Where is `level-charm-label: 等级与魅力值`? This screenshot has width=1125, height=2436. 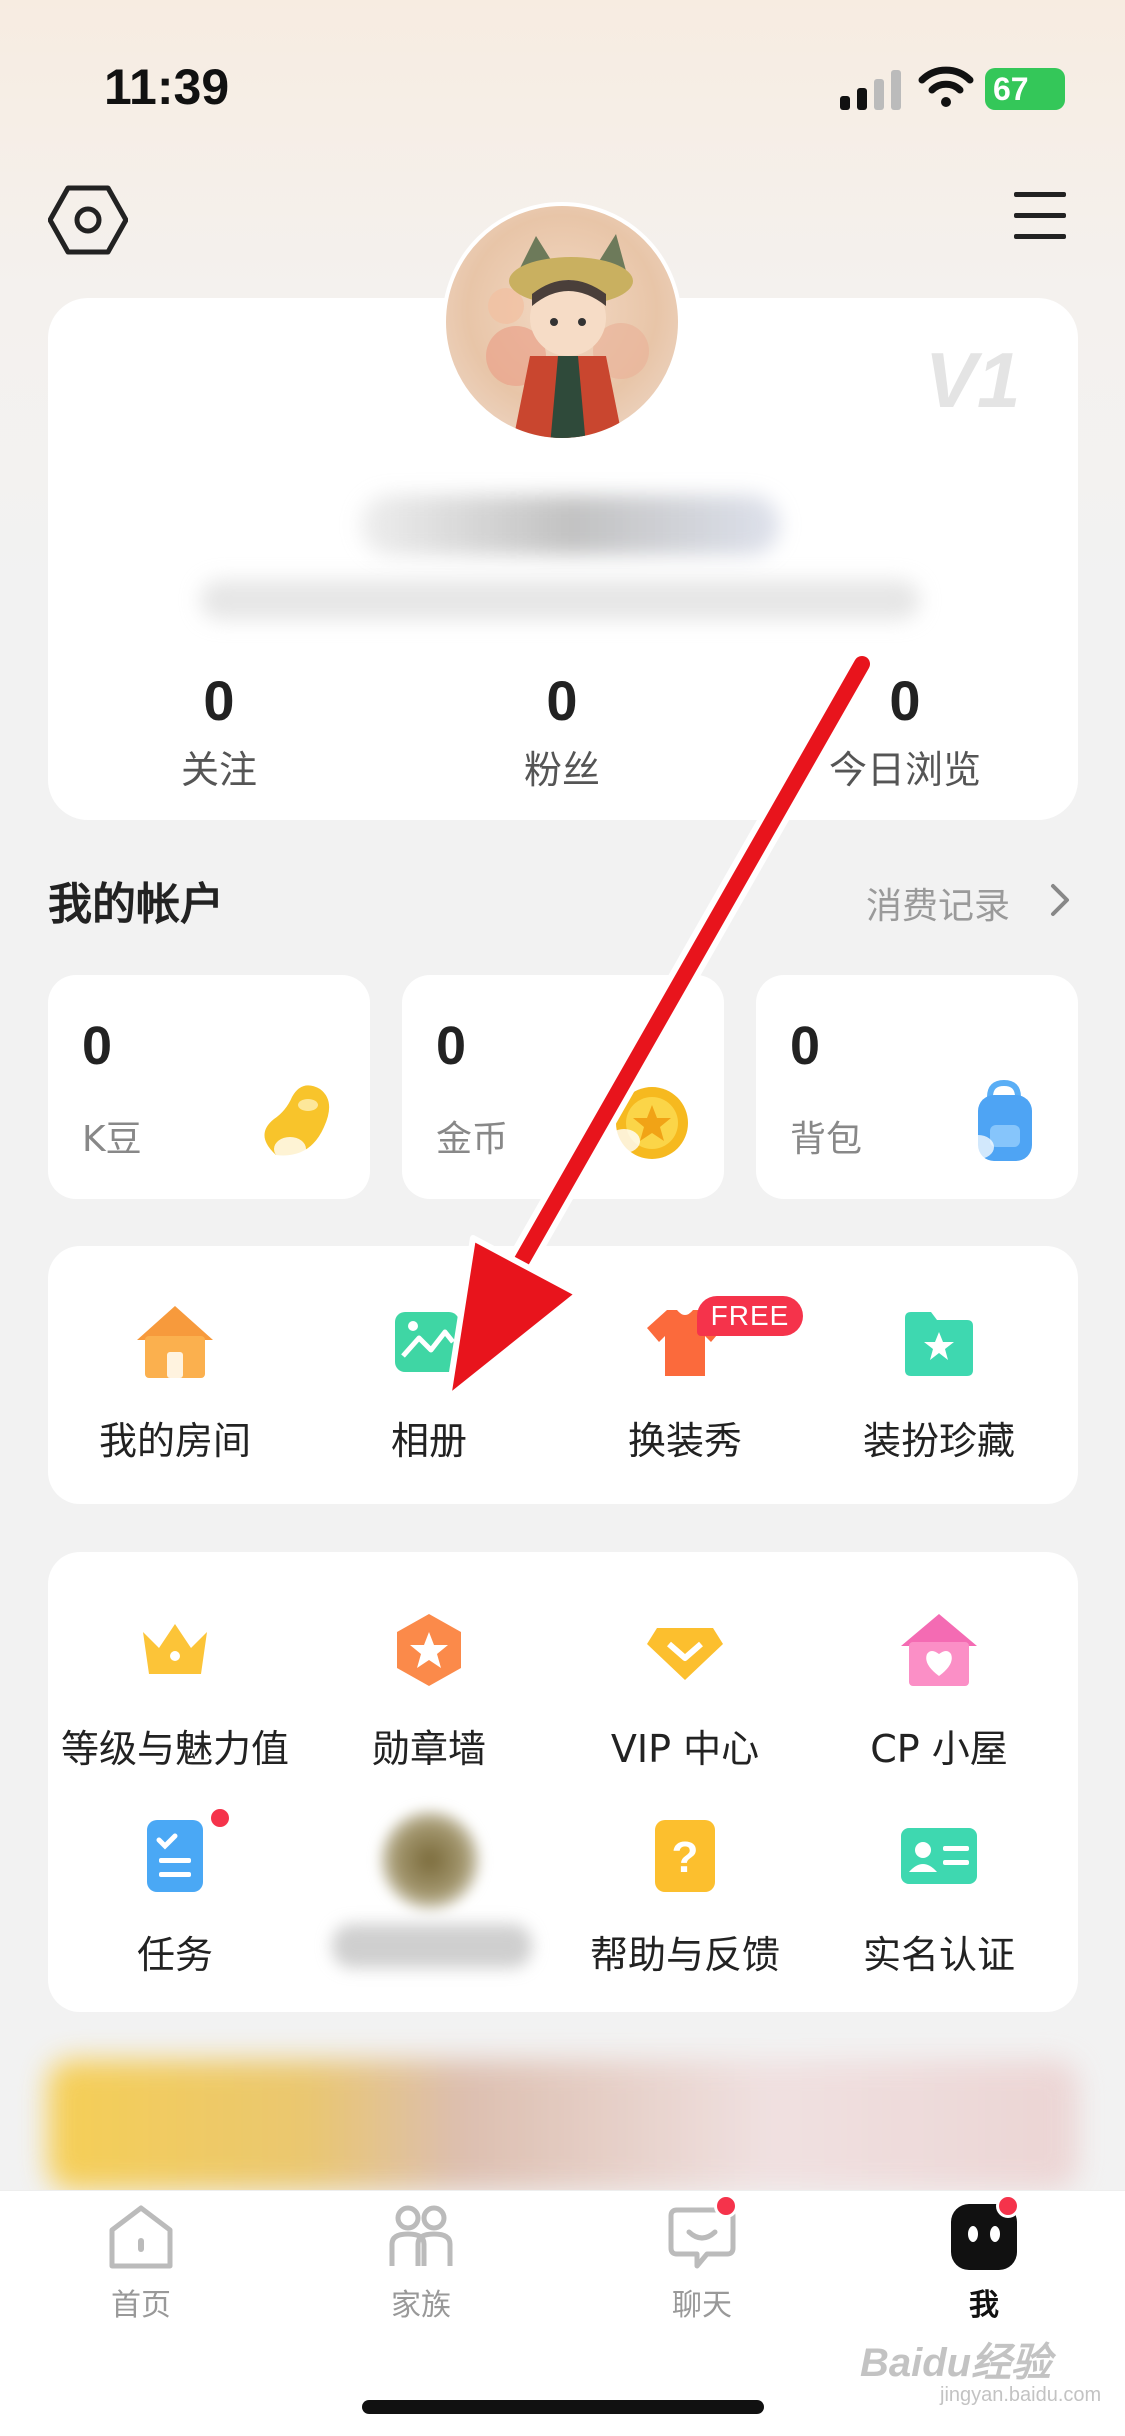 level-charm-label: 等级与魅力值 is located at coordinates (174, 1749).